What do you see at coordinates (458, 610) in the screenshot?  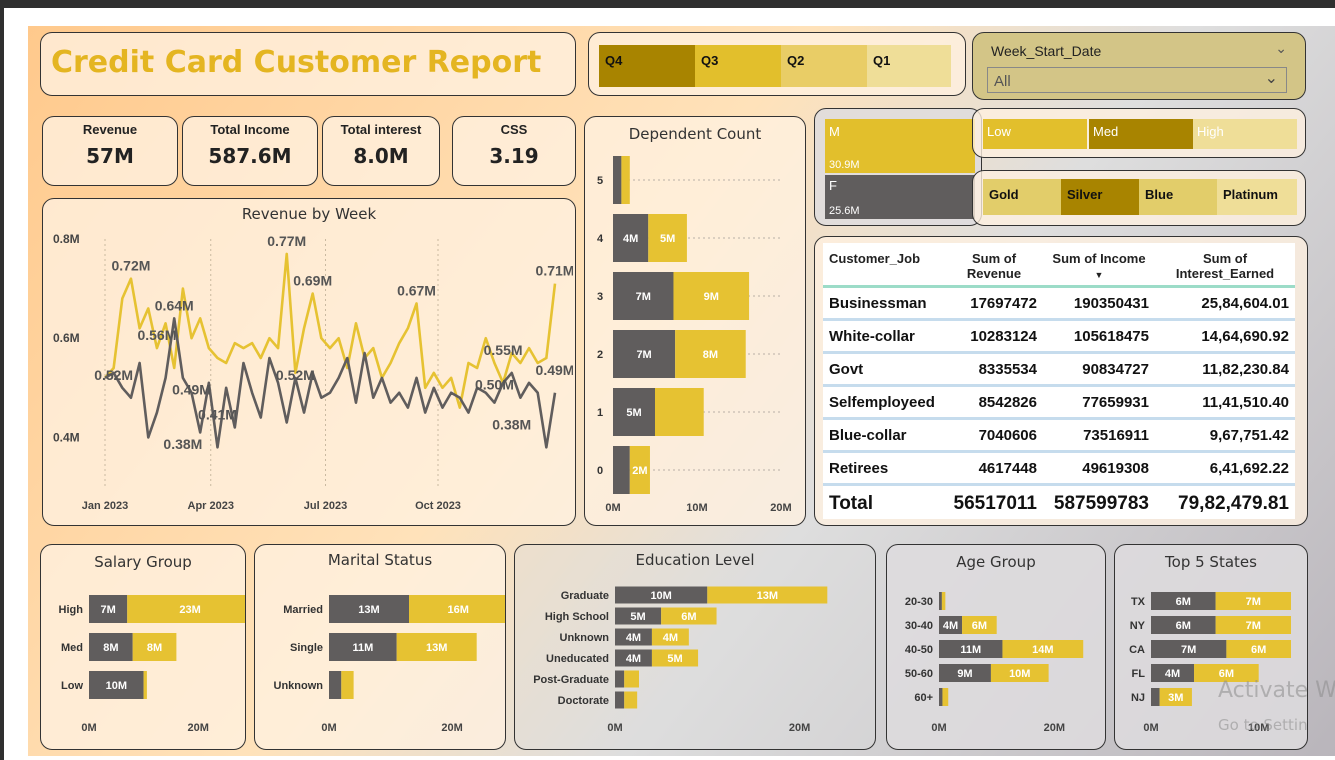 I see `bar-data-label: 16M` at bounding box center [458, 610].